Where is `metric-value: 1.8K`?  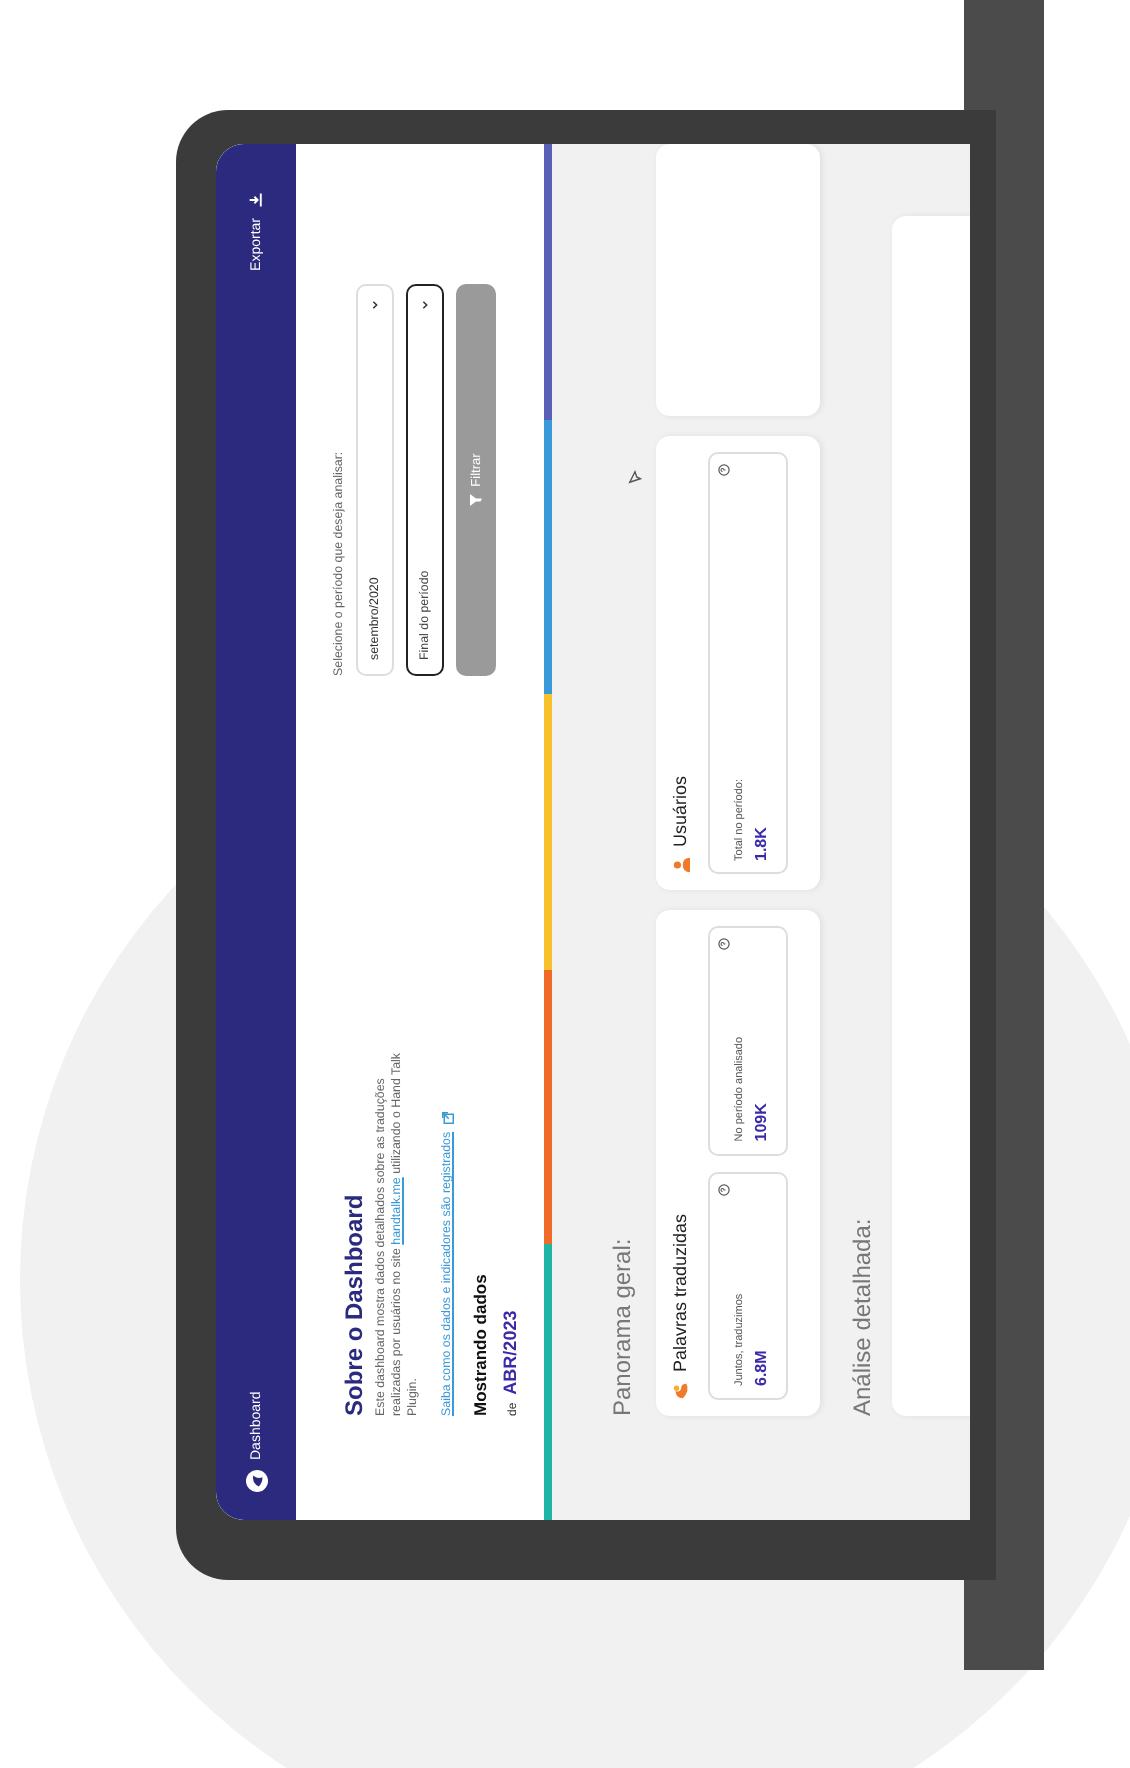 metric-value: 1.8K is located at coordinates (761, 843).